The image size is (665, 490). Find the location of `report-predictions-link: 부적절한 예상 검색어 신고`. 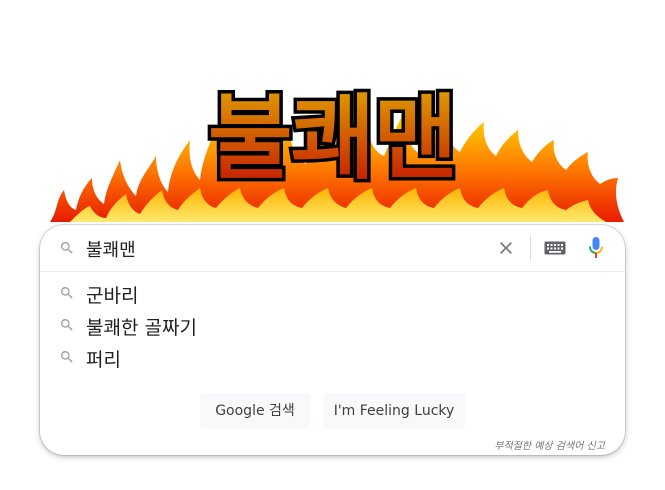

report-predictions-link: 부적절한 예상 검색어 신고 is located at coordinates (549, 444).